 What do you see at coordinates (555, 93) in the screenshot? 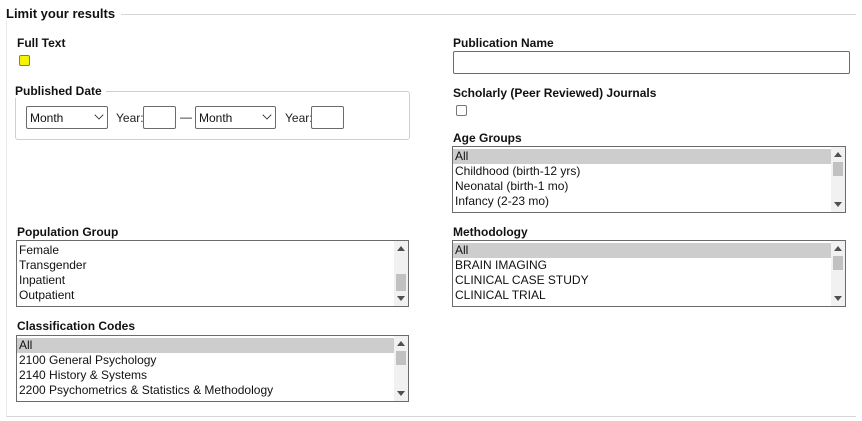
I see `scholarly-label: Scholarly (Peer Reviewed) Journals` at bounding box center [555, 93].